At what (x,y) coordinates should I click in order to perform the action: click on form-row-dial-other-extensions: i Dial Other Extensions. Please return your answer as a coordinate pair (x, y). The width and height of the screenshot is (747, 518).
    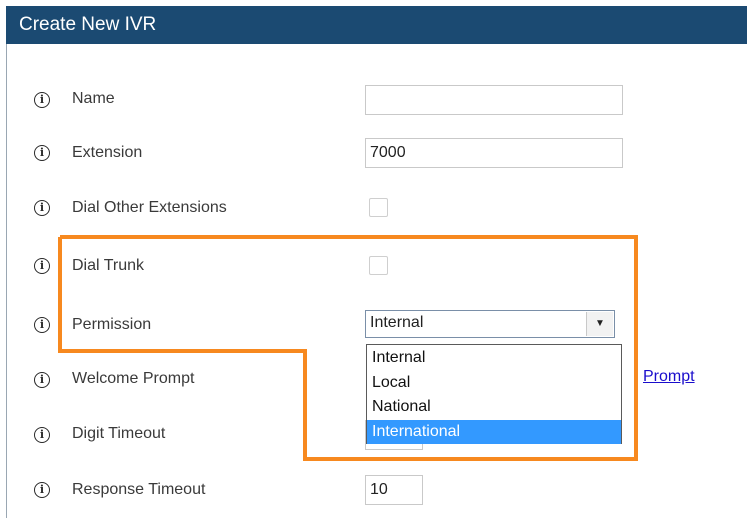
    Looking at the image, I should click on (373, 209).